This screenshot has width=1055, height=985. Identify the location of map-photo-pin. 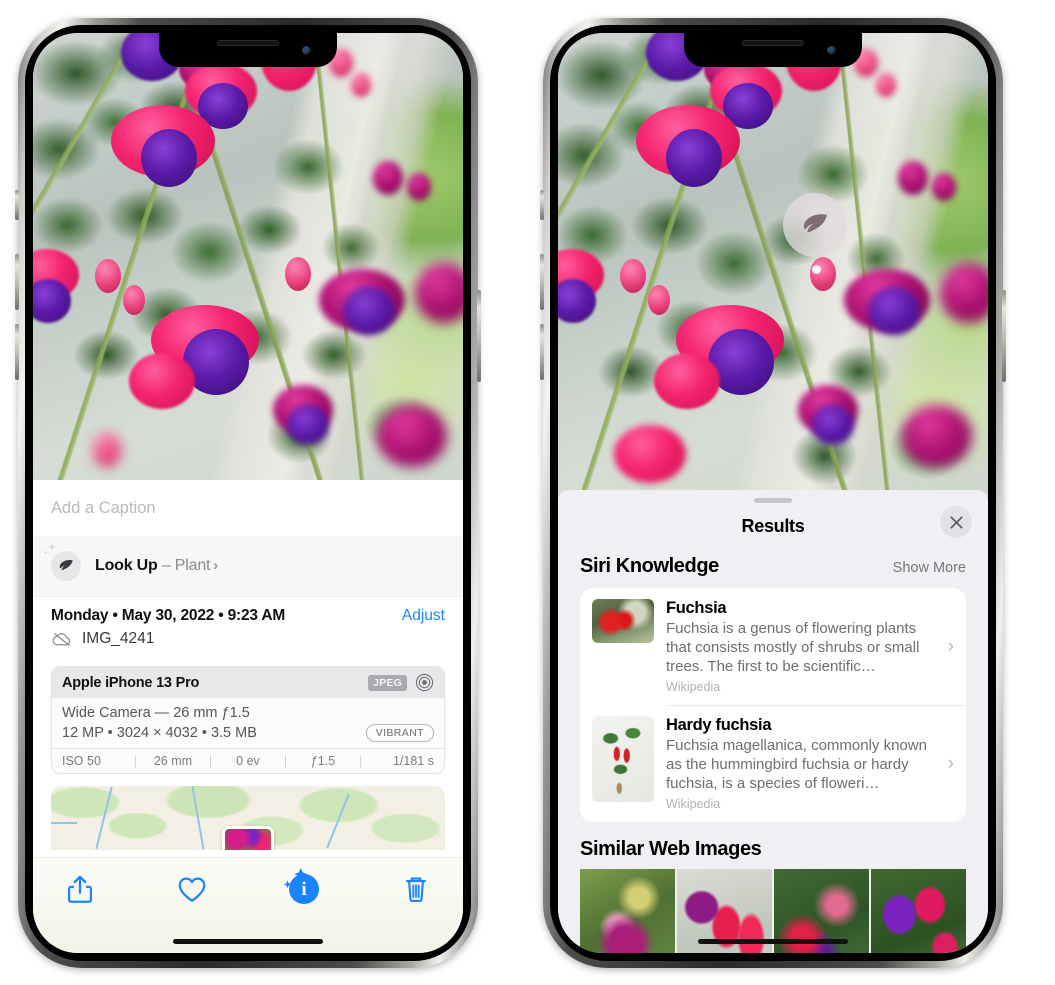
(248, 838).